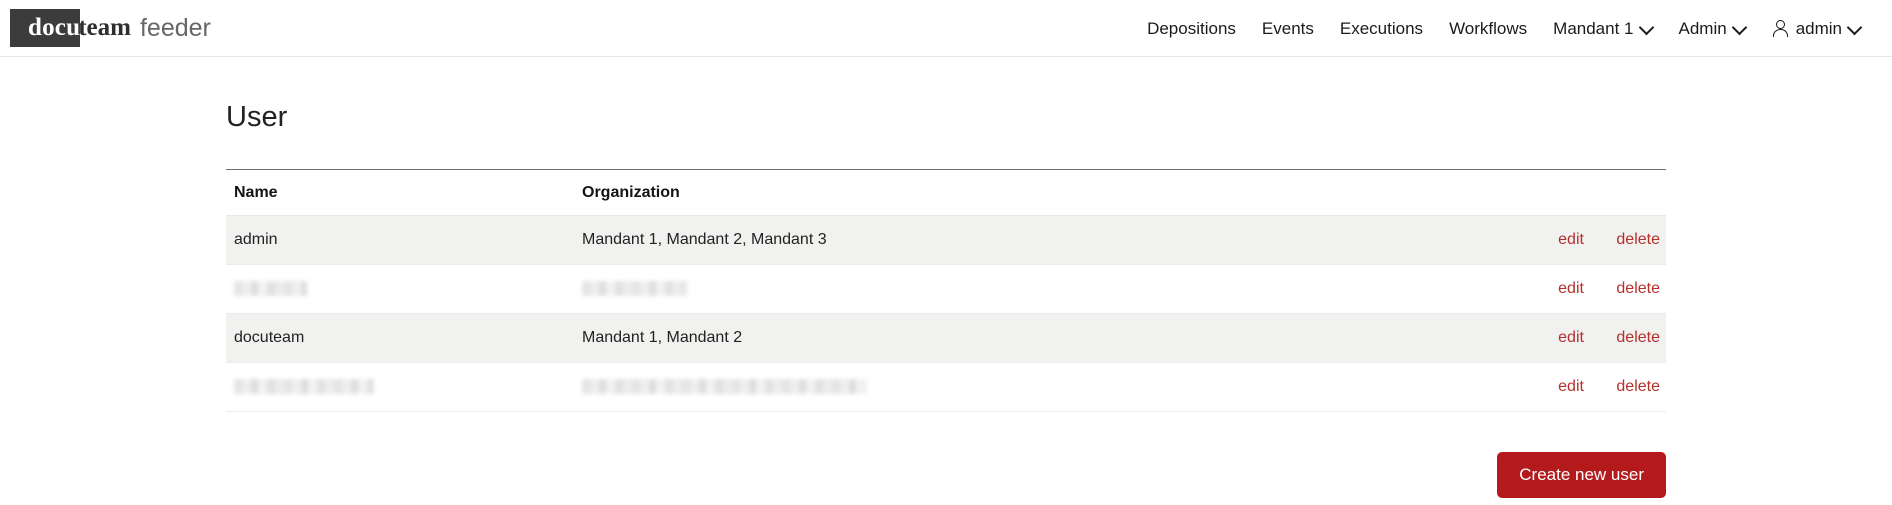 This screenshot has width=1892, height=505. Describe the element at coordinates (404, 193) in the screenshot. I see `column-header-name: Name` at that location.